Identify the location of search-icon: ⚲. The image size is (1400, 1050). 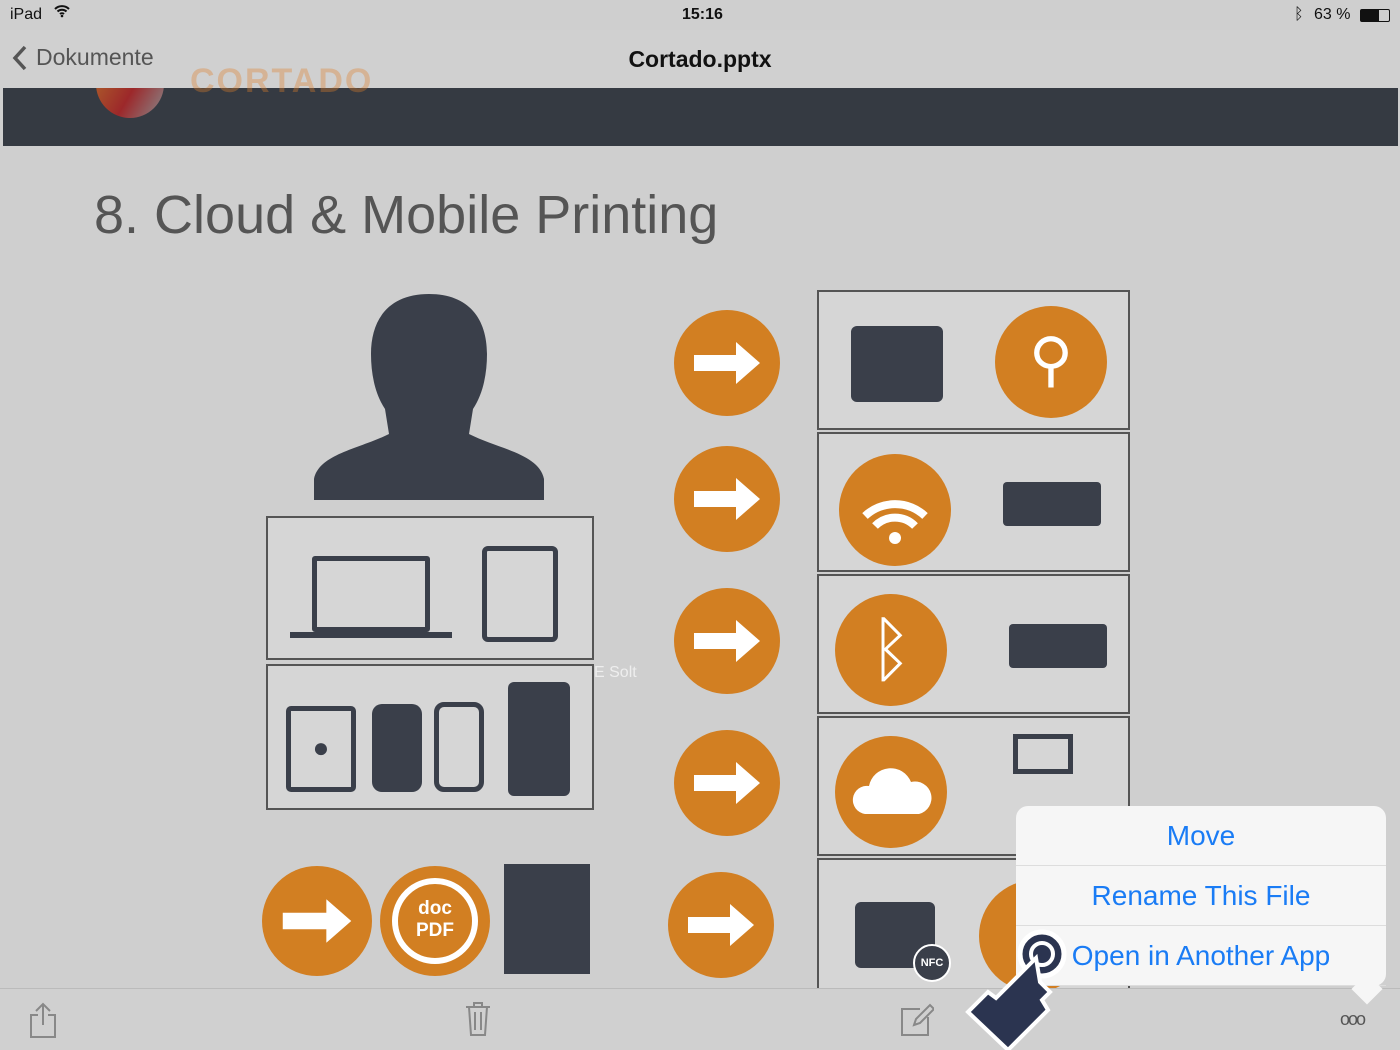
(1051, 362).